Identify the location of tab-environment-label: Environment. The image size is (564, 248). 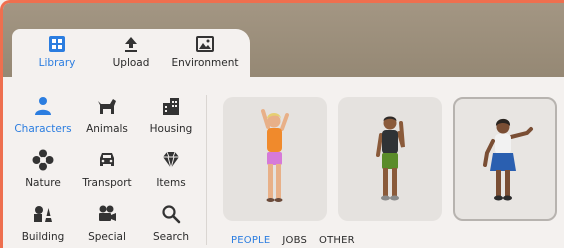
(205, 63).